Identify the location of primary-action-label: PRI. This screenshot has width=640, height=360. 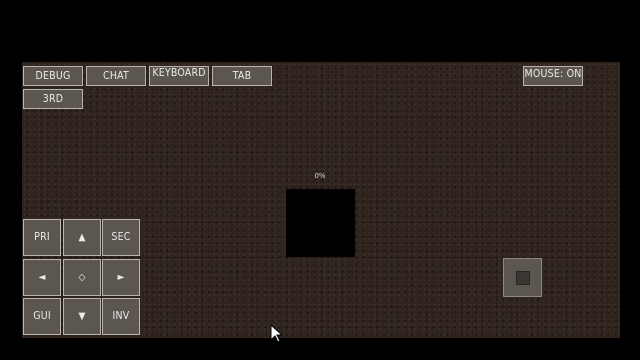
(42, 237).